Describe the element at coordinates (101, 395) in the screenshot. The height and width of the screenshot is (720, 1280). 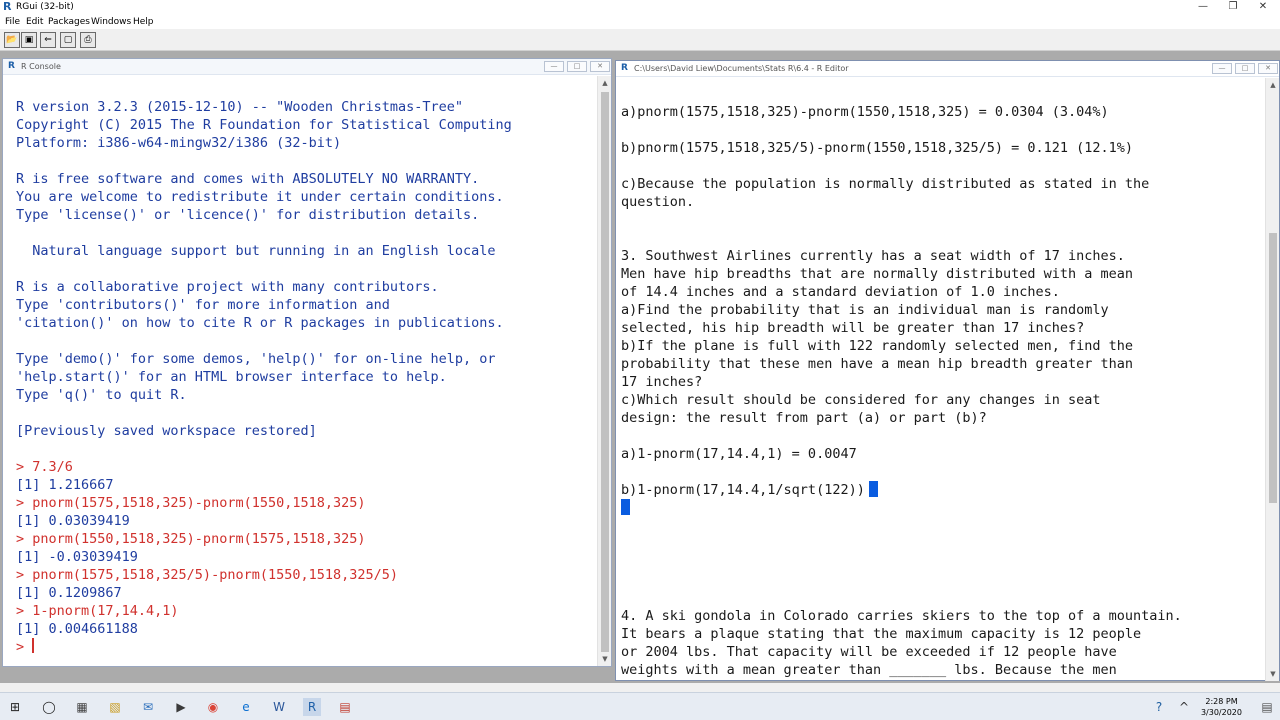
I see `console-intro-line: Type 'q()' to quit R.` at that location.